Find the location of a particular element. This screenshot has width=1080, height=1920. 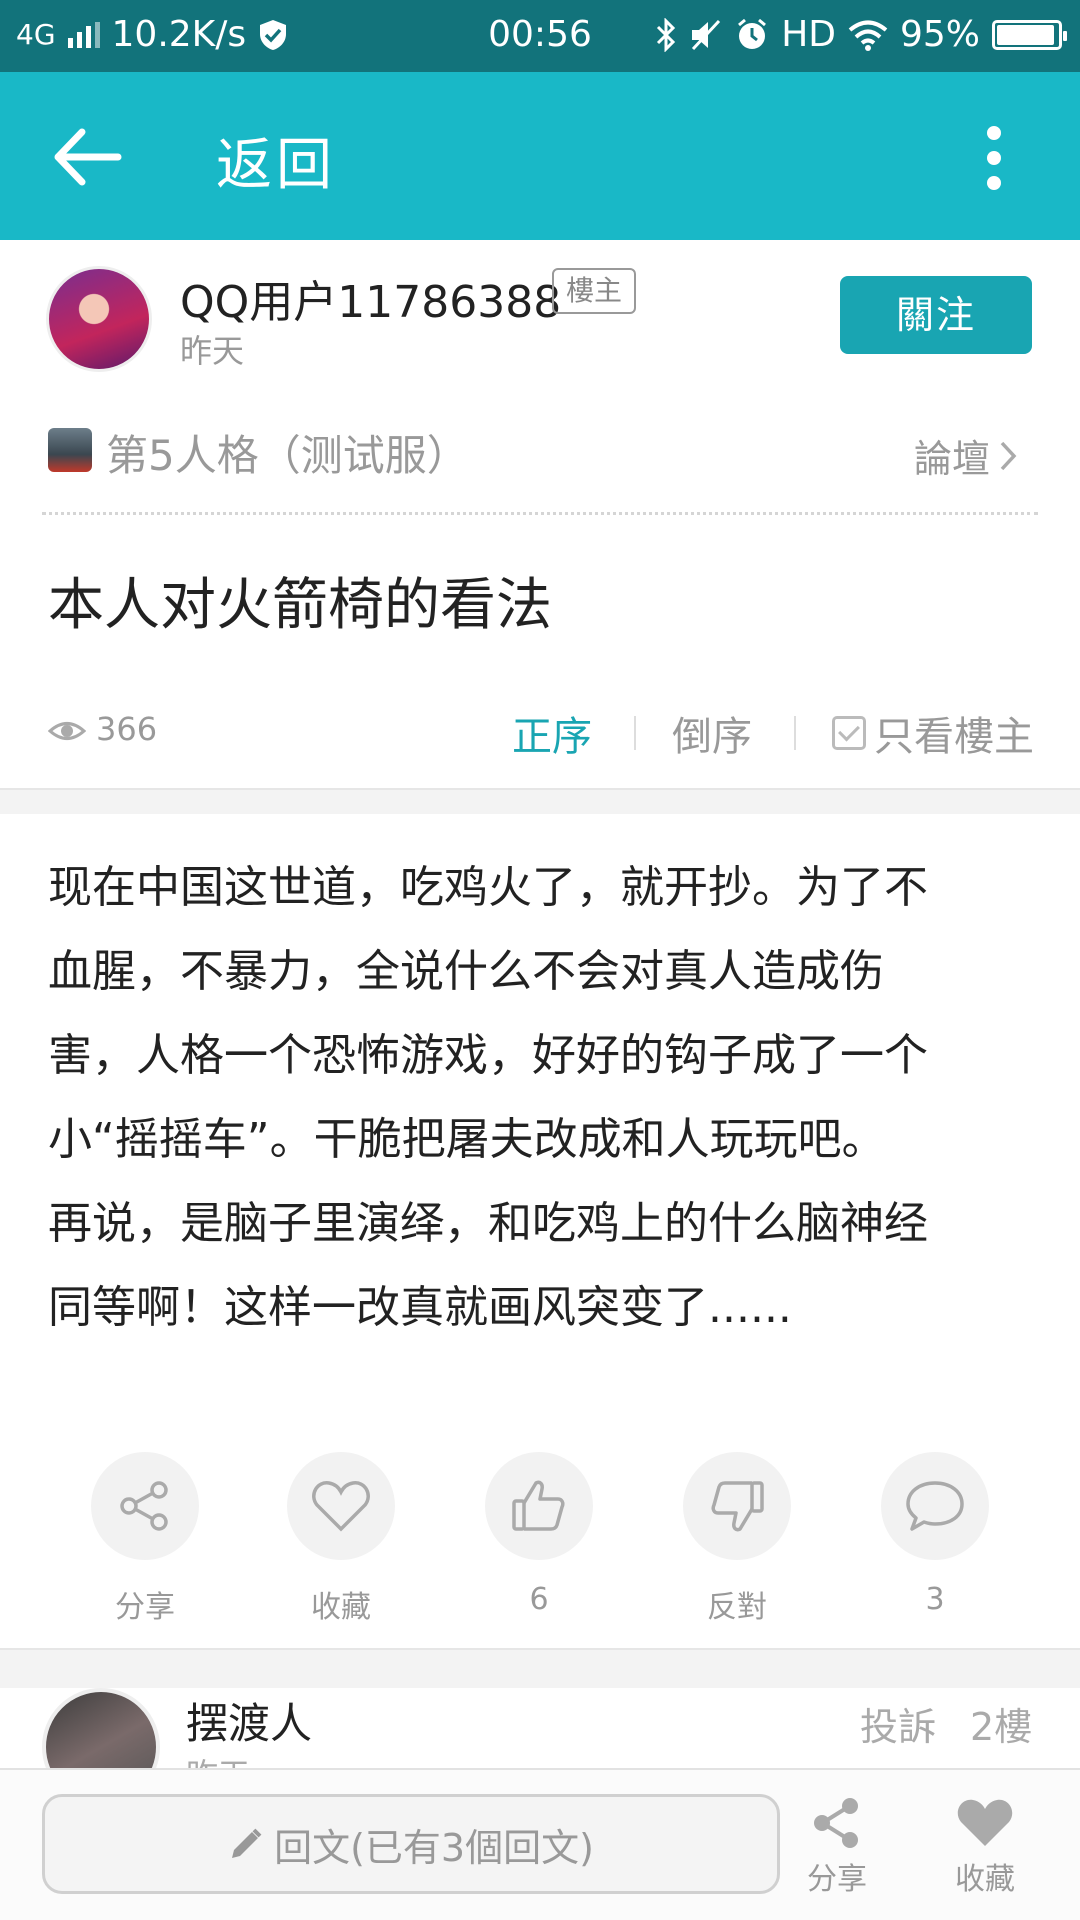

comment-bubble-icon is located at coordinates (935, 1506).